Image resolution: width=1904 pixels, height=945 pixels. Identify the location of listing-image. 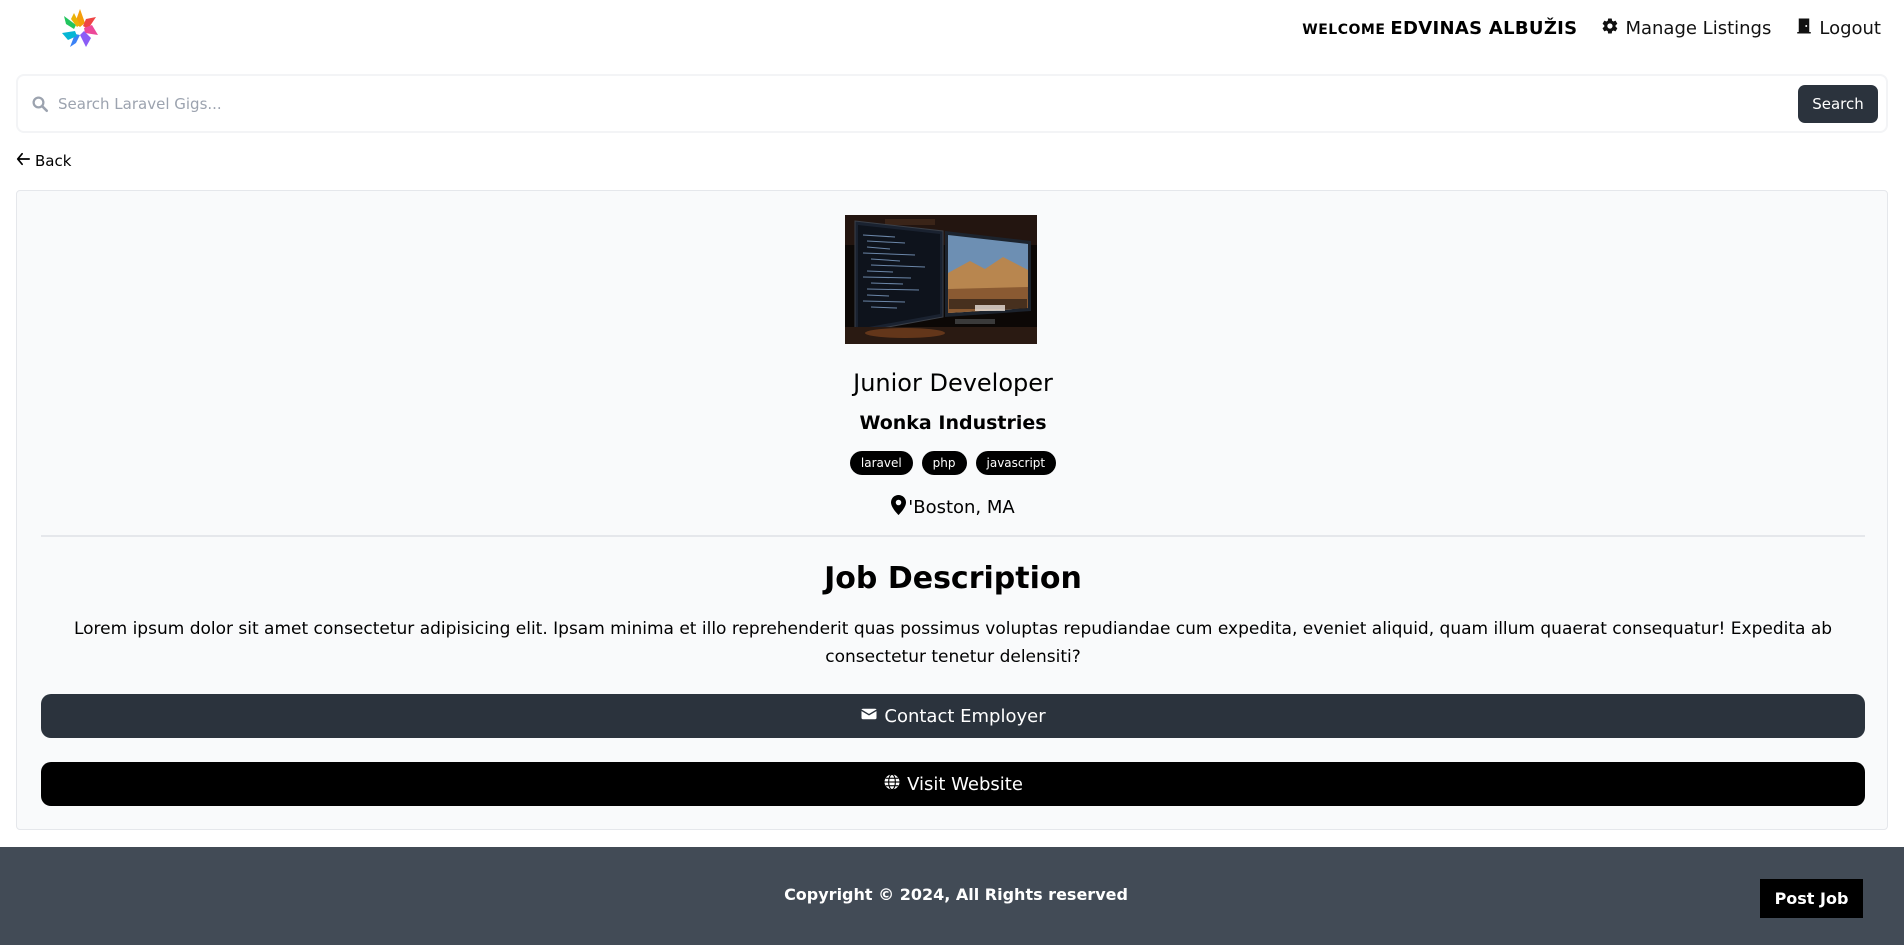
(941, 279).